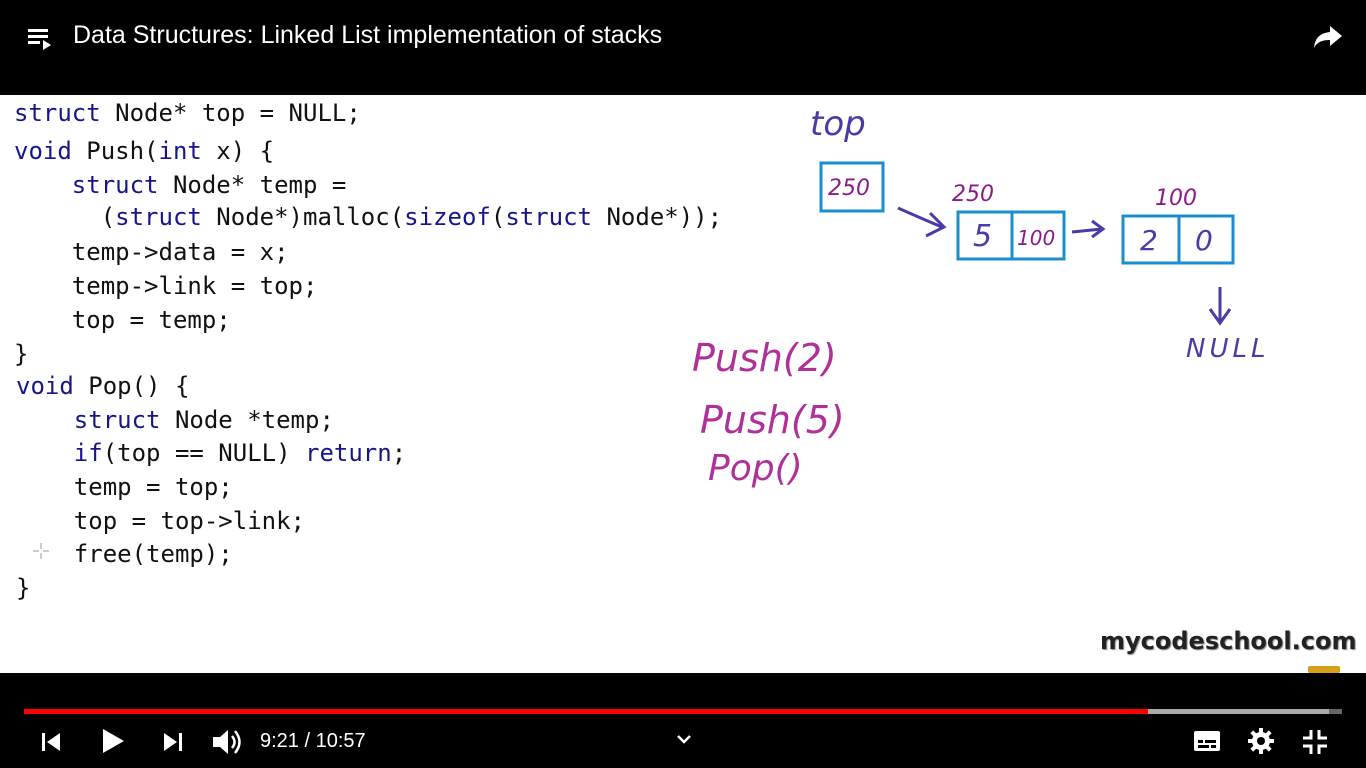 The height and width of the screenshot is (768, 1366). What do you see at coordinates (1149, 240) in the screenshot?
I see `node2-data: 2` at bounding box center [1149, 240].